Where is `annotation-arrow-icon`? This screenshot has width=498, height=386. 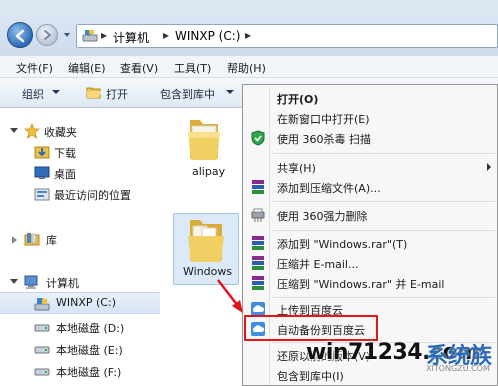 annotation-arrow-icon is located at coordinates (230, 296).